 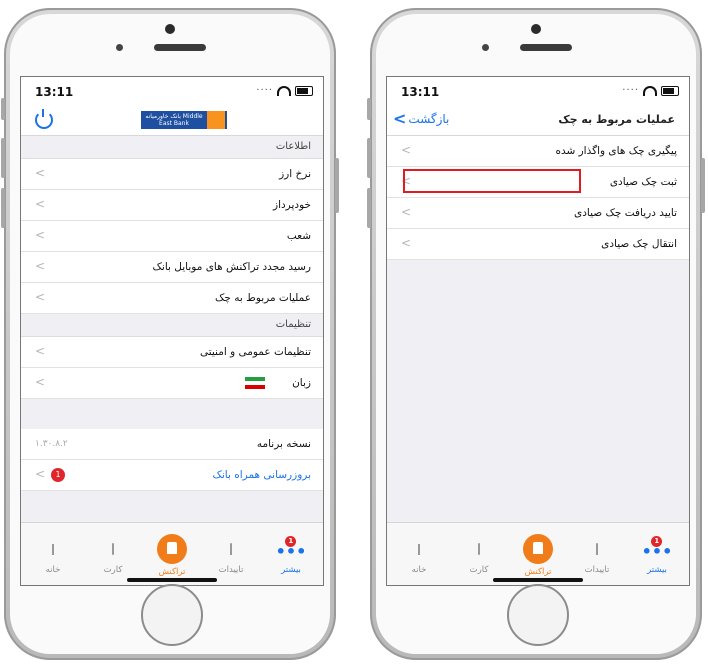 I want to click on list-item-branches: شعب <, so click(x=172, y=236).